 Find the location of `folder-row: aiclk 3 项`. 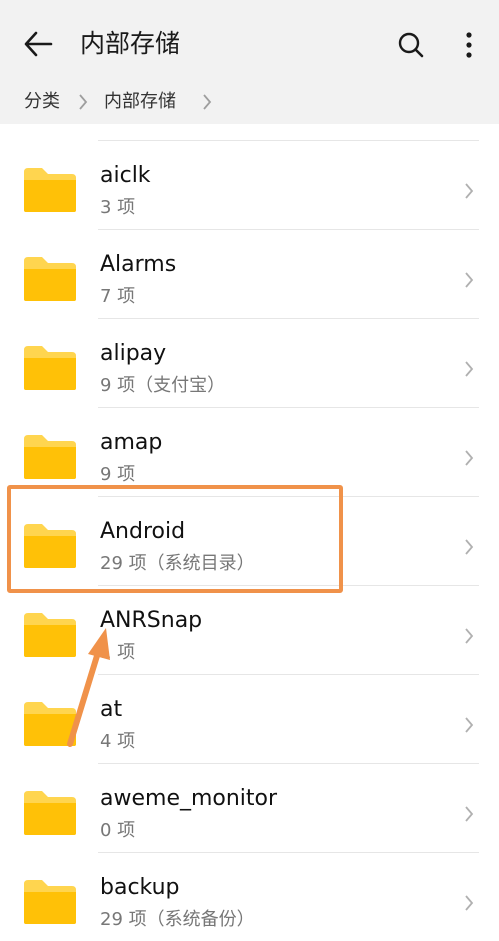

folder-row: aiclk 3 项 is located at coordinates (249, 184).